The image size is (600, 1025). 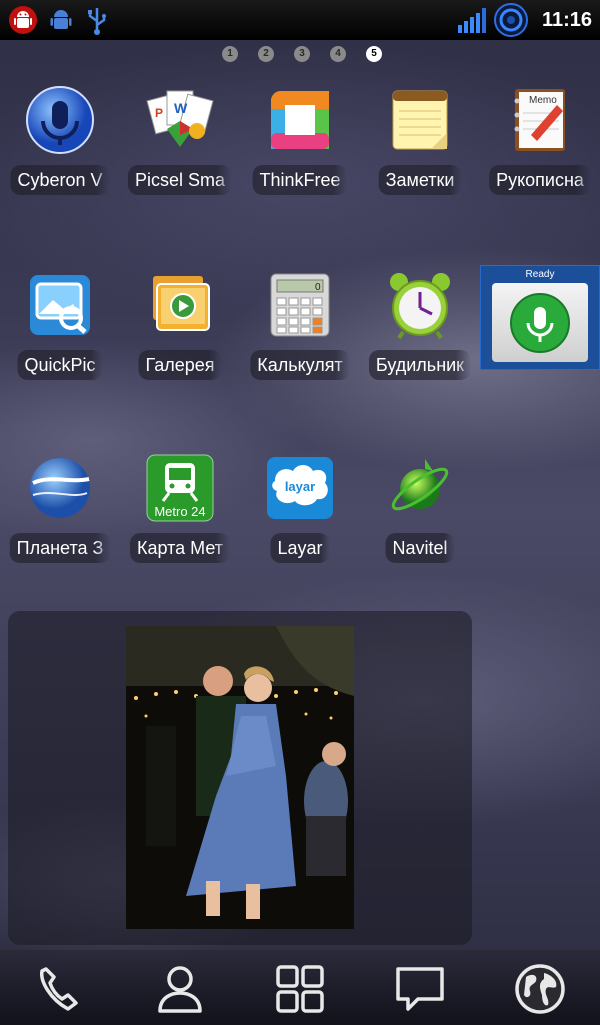 I want to click on layar-icon: layar, so click(x=300, y=488).